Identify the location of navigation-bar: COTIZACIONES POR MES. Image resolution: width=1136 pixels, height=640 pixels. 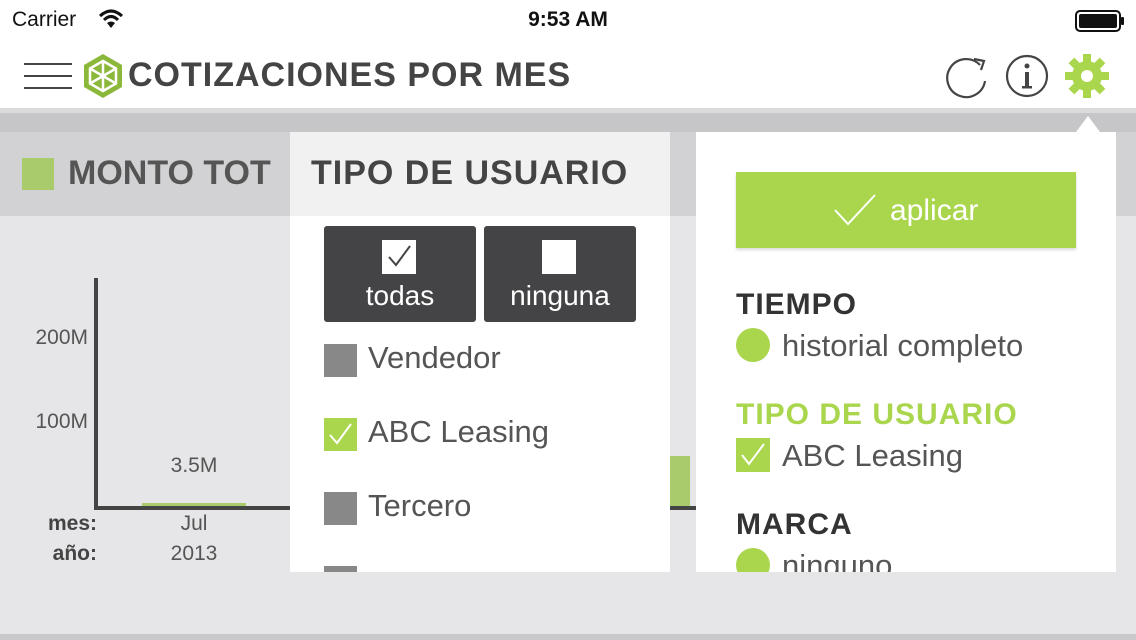
(568, 74).